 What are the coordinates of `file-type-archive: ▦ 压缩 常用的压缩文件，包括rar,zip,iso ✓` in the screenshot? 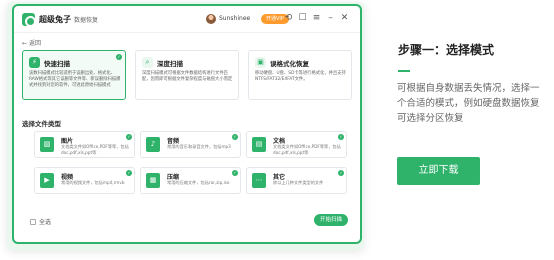 It's located at (190, 180).